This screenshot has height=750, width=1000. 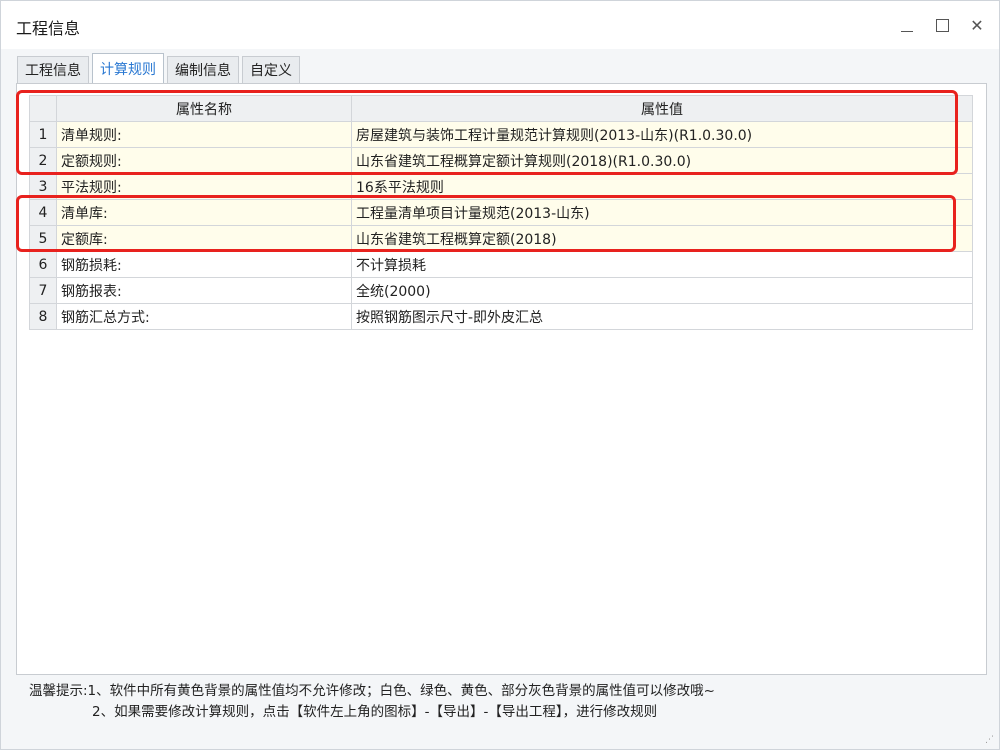 What do you see at coordinates (907, 25) in the screenshot?
I see `minimize-button` at bounding box center [907, 25].